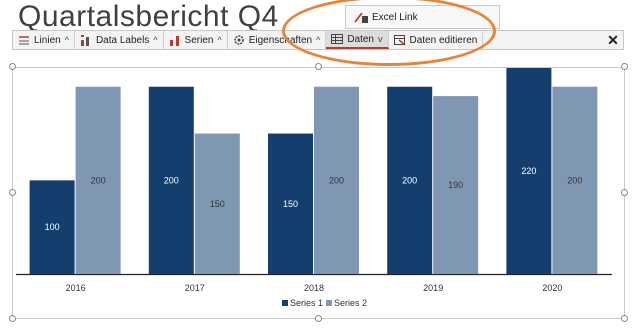 Image resolution: width=640 pixels, height=332 pixels. I want to click on x-tick-label: 2020, so click(552, 288).